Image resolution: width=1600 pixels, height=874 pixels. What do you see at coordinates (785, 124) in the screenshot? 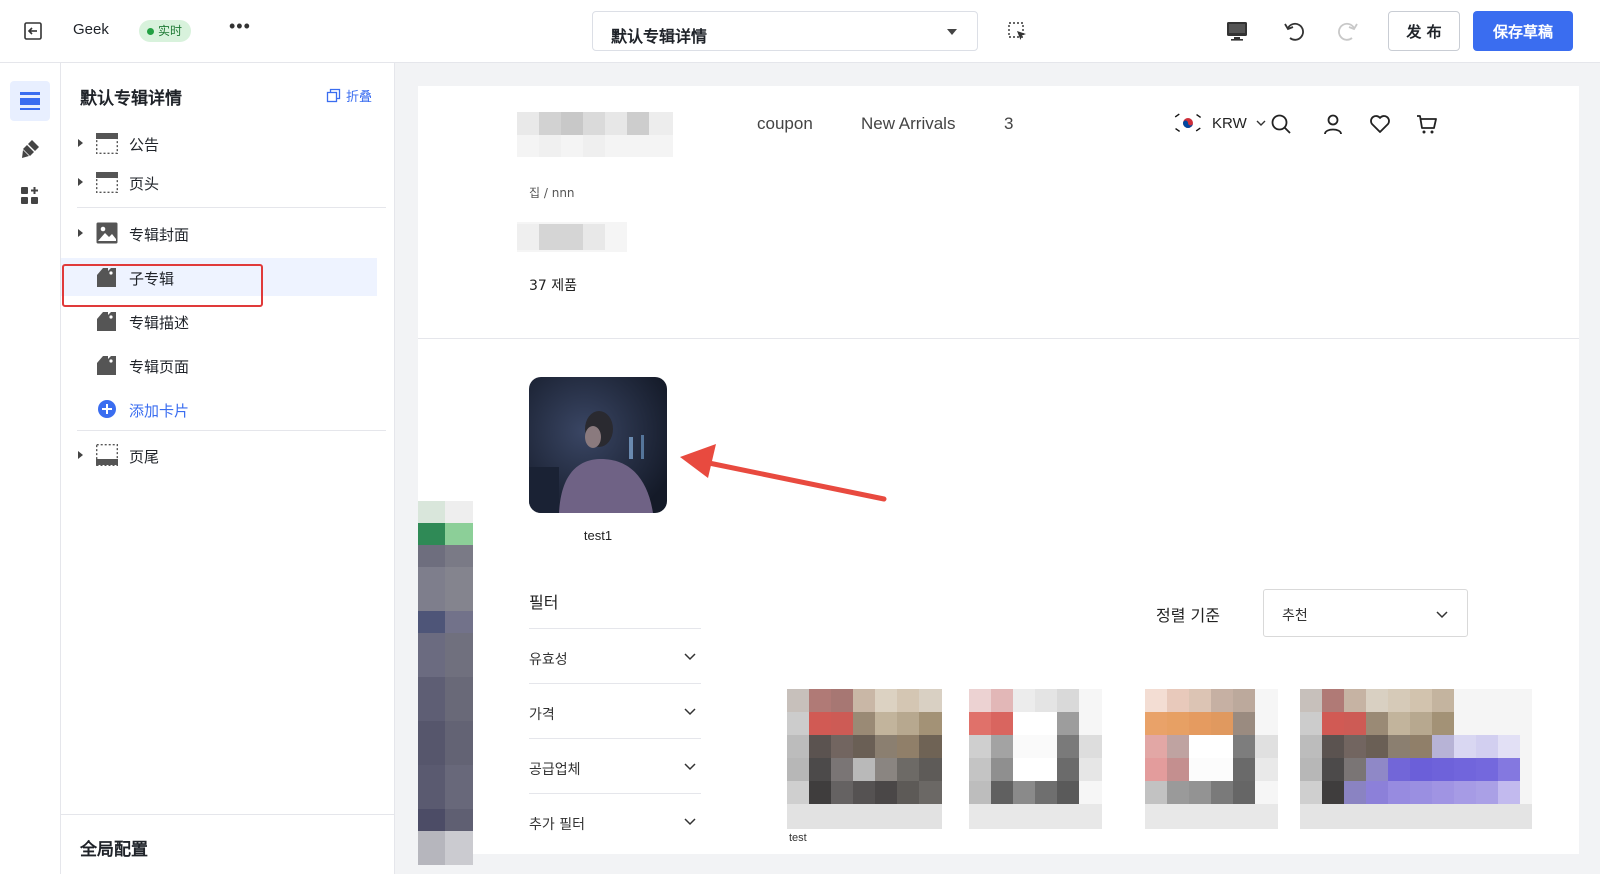
I see `nav-link-coupon: coupon` at bounding box center [785, 124].